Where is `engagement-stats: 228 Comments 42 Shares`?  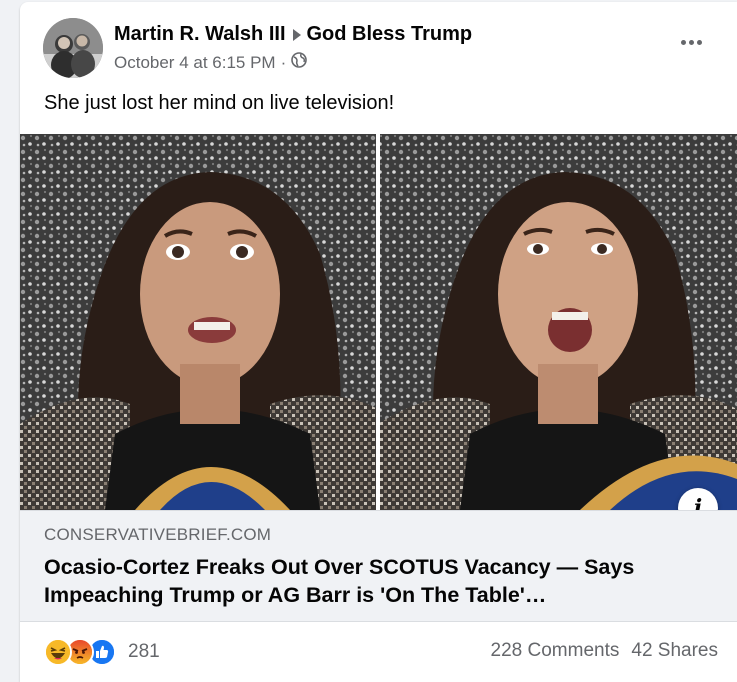 engagement-stats: 228 Comments 42 Shares is located at coordinates (604, 651).